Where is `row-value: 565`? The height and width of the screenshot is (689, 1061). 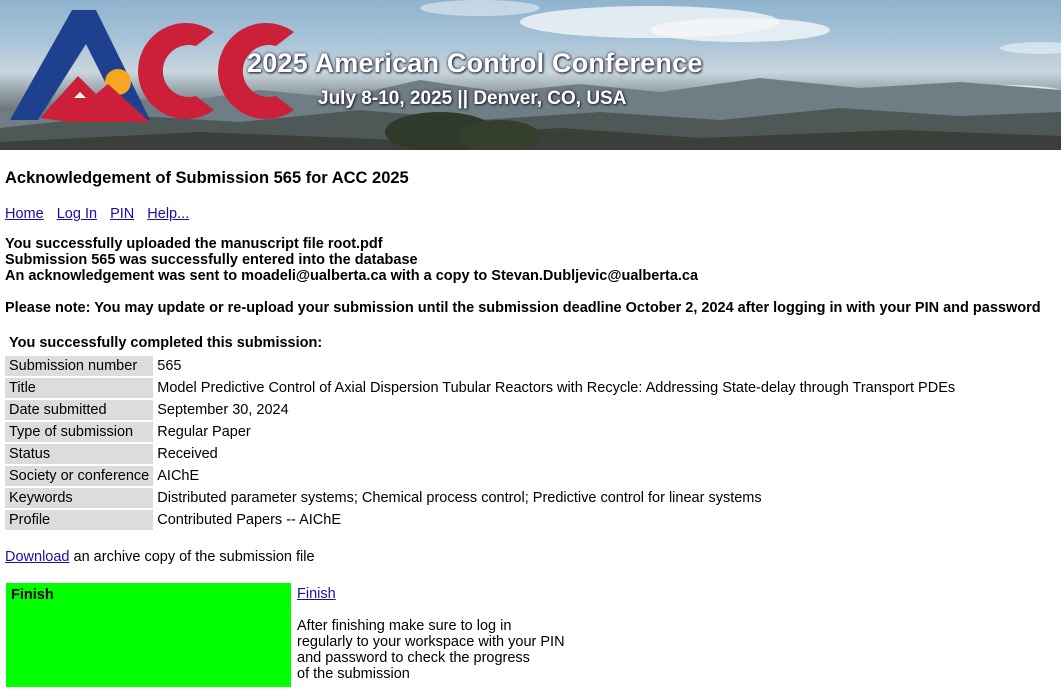 row-value: 565 is located at coordinates (169, 366).